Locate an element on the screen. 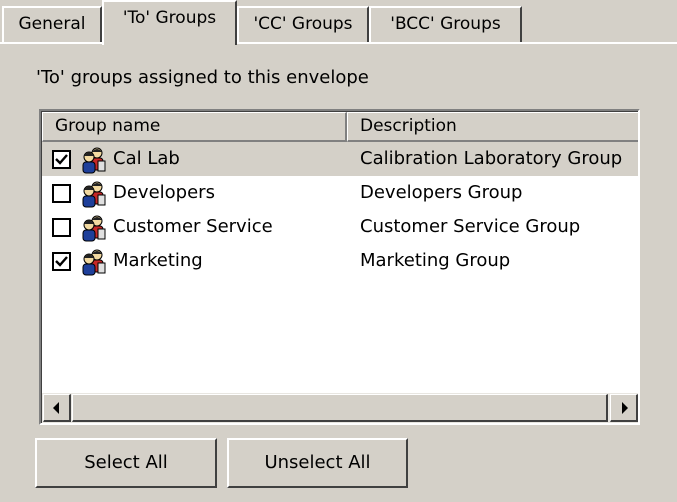 Image resolution: width=677 pixels, height=502 pixels. groups-caption: 'To' groups assigned to this envelope is located at coordinates (202, 77).